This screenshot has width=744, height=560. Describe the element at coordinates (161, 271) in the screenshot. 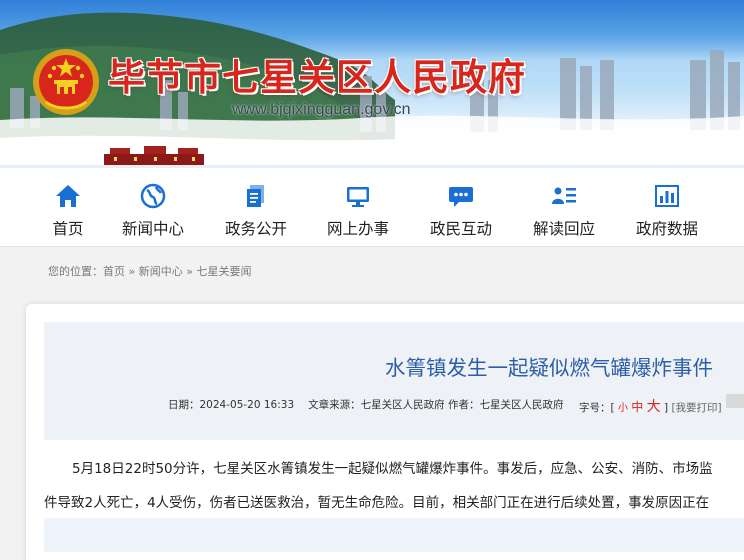

I see `breadcrumb-news-link: 新闻中心` at that location.